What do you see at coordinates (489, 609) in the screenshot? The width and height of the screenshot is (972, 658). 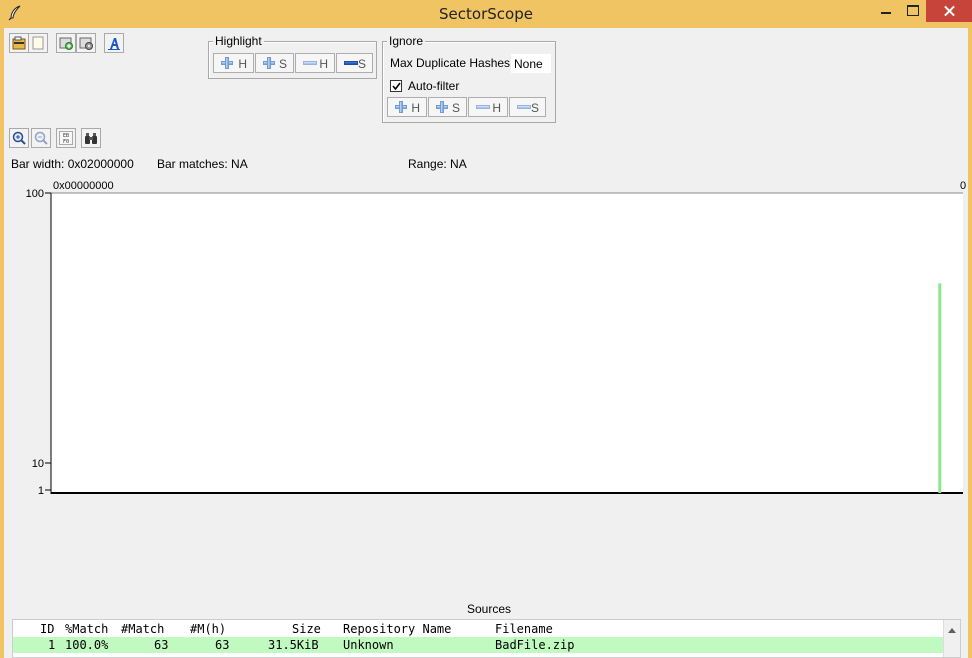 I see `sources-label: Sources` at bounding box center [489, 609].